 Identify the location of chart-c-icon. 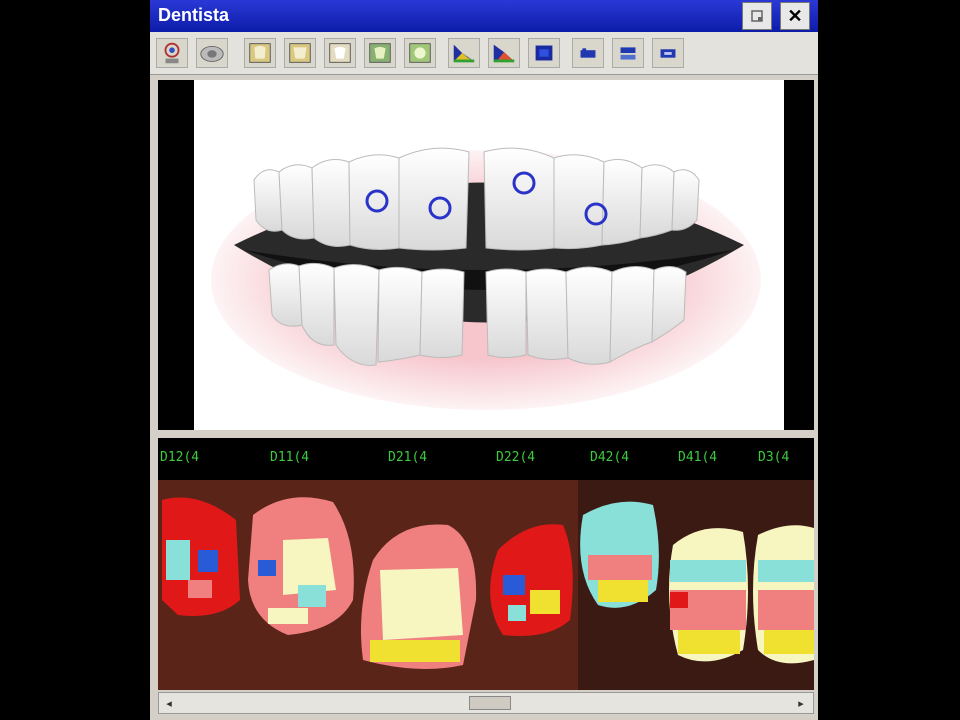
(544, 53).